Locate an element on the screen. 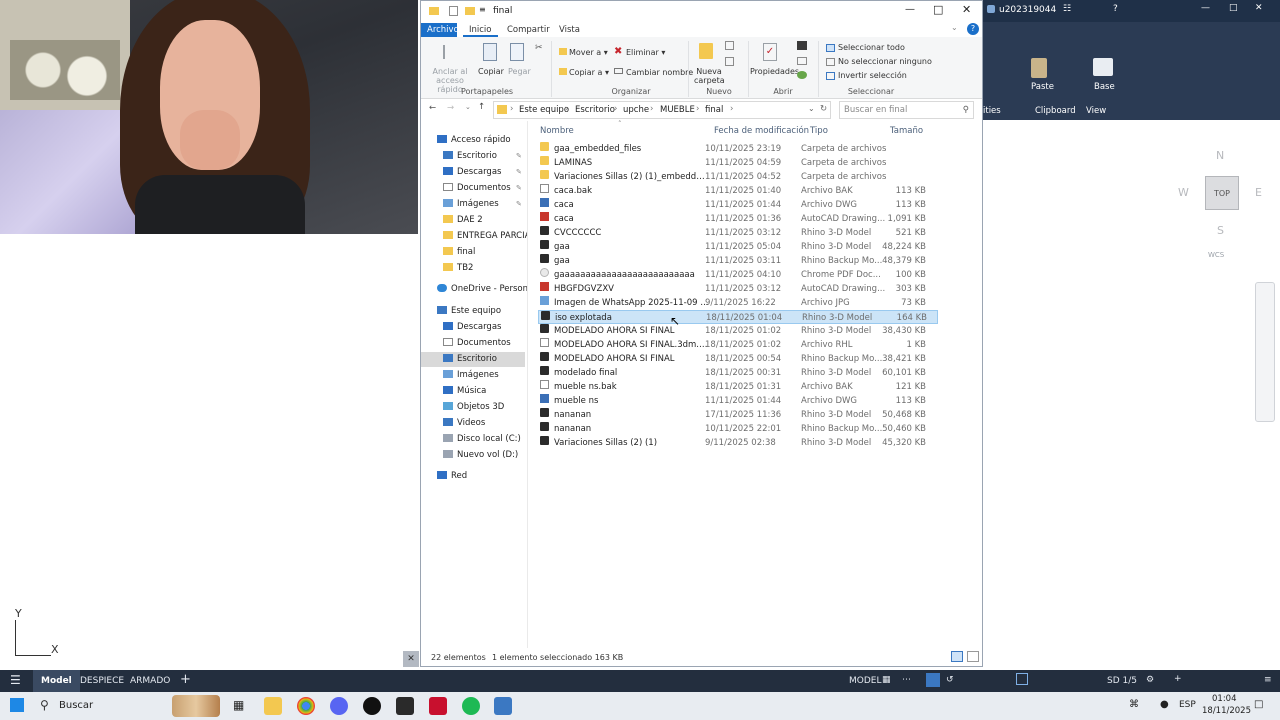  properties-button: Propiedades is located at coordinates (774, 71).